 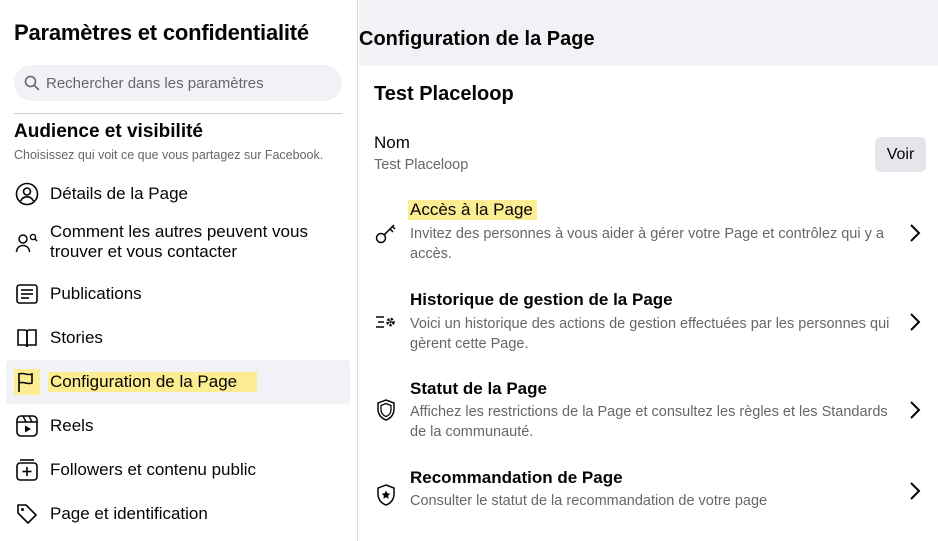 What do you see at coordinates (27, 514) in the screenshot?
I see `tag-icon` at bounding box center [27, 514].